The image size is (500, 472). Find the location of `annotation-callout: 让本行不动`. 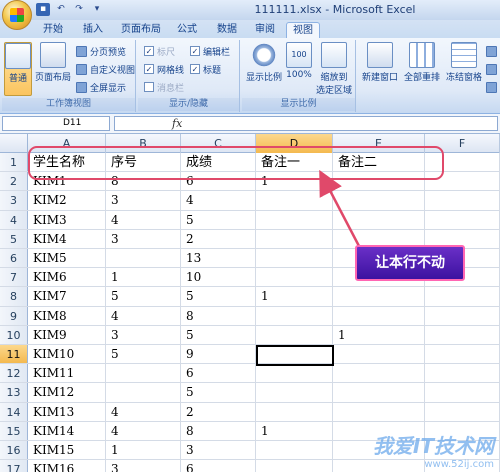

annotation-callout: 让本行不动 is located at coordinates (410, 263).